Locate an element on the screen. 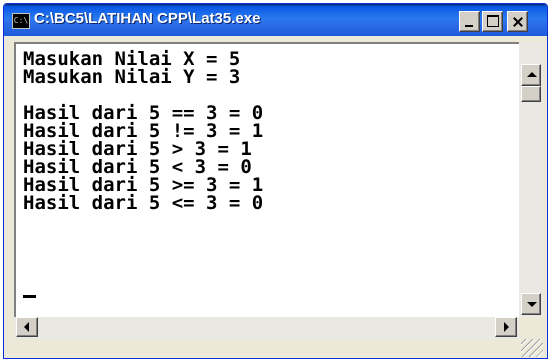 This screenshot has width=551, height=363. console-icon: C:\ is located at coordinates (21, 21).